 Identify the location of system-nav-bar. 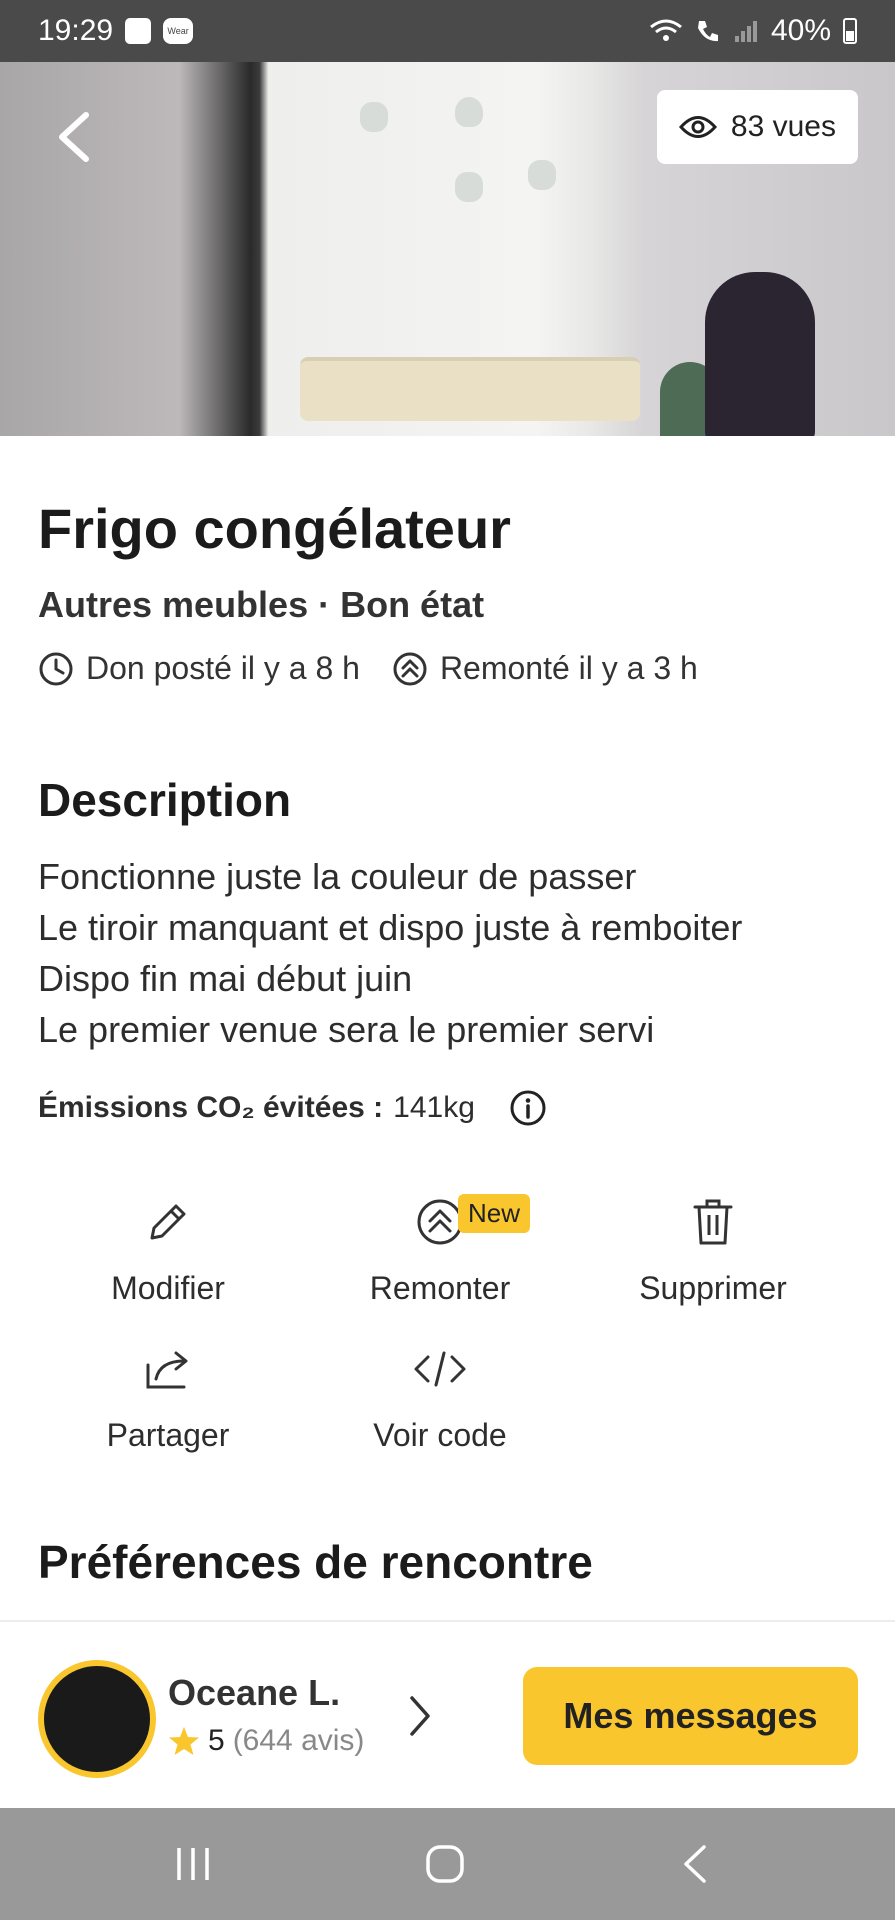
(447, 1864).